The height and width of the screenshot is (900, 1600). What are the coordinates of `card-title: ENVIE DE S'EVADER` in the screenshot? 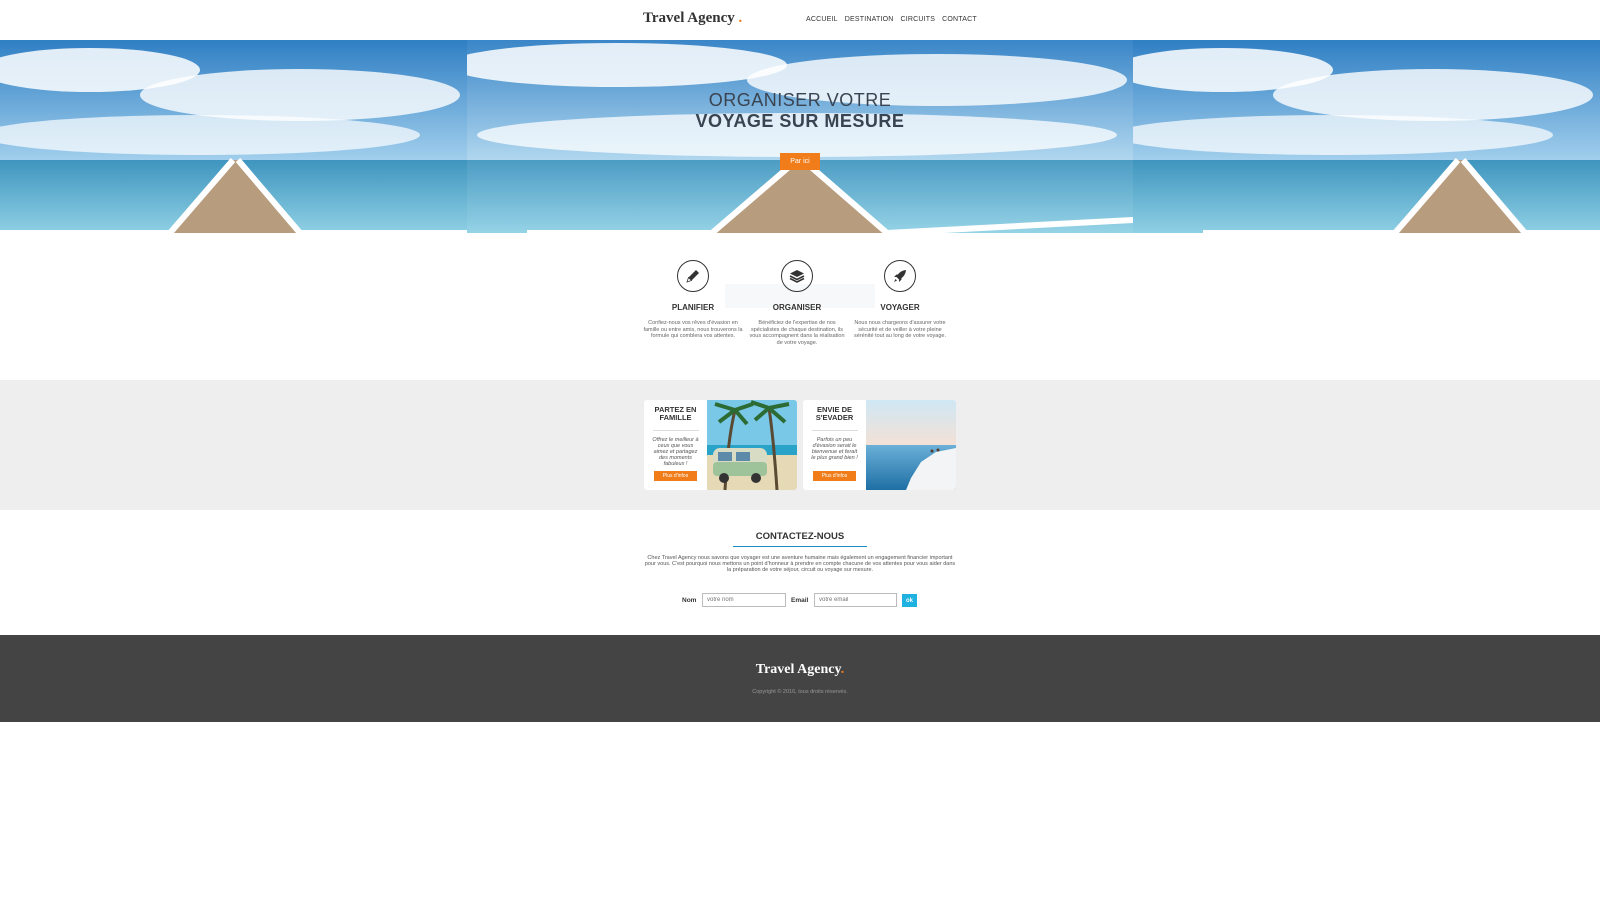 It's located at (834, 413).